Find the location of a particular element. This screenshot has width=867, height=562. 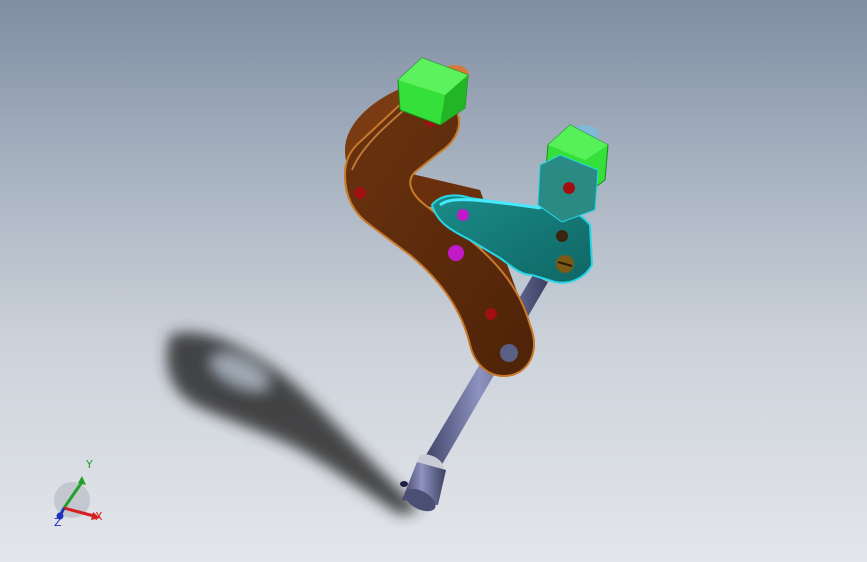

reference-triad: Y X Z is located at coordinates (79, 492).